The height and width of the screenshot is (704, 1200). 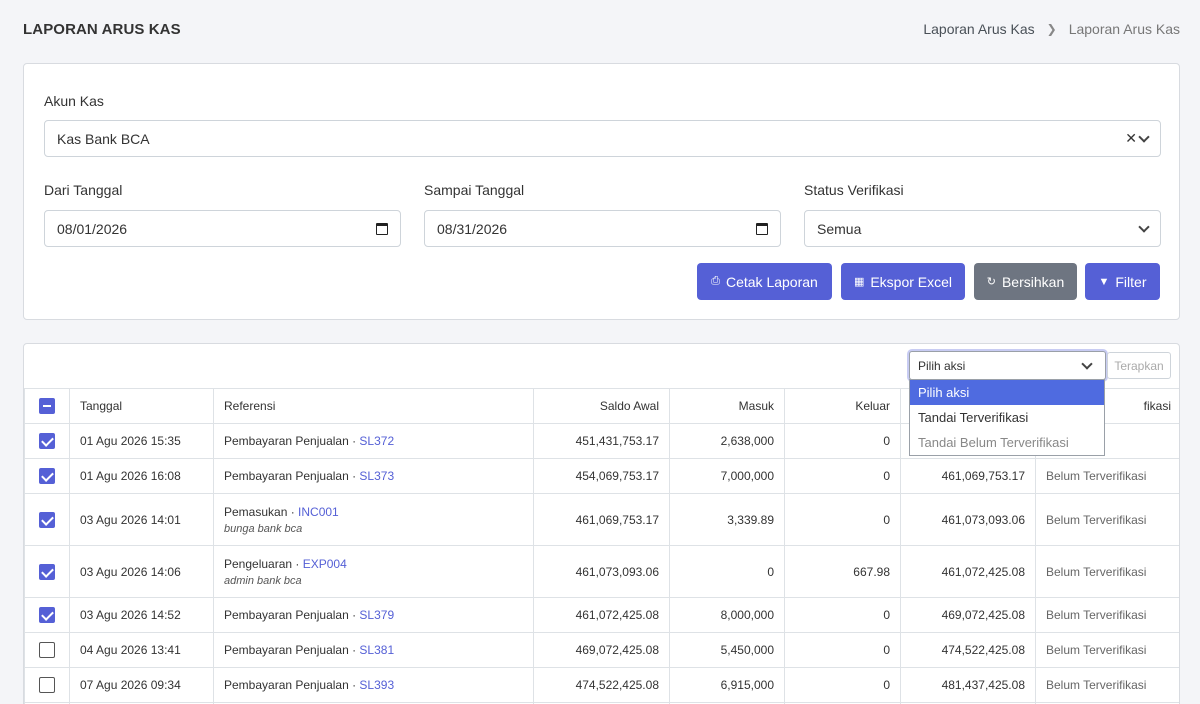 What do you see at coordinates (222, 228) in the screenshot?
I see `from-date-input: 08/01/2026` at bounding box center [222, 228].